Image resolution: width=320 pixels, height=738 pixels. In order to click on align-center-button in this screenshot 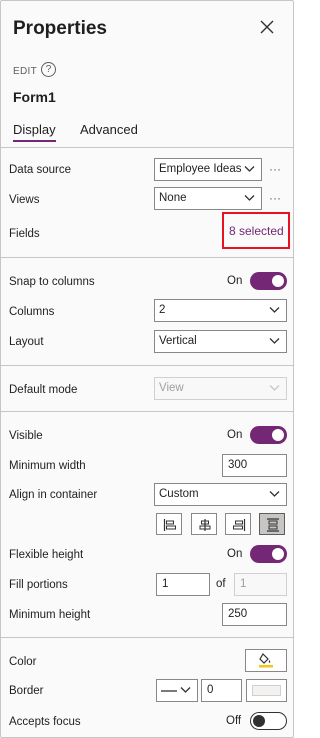, I will do `click(204, 524)`.